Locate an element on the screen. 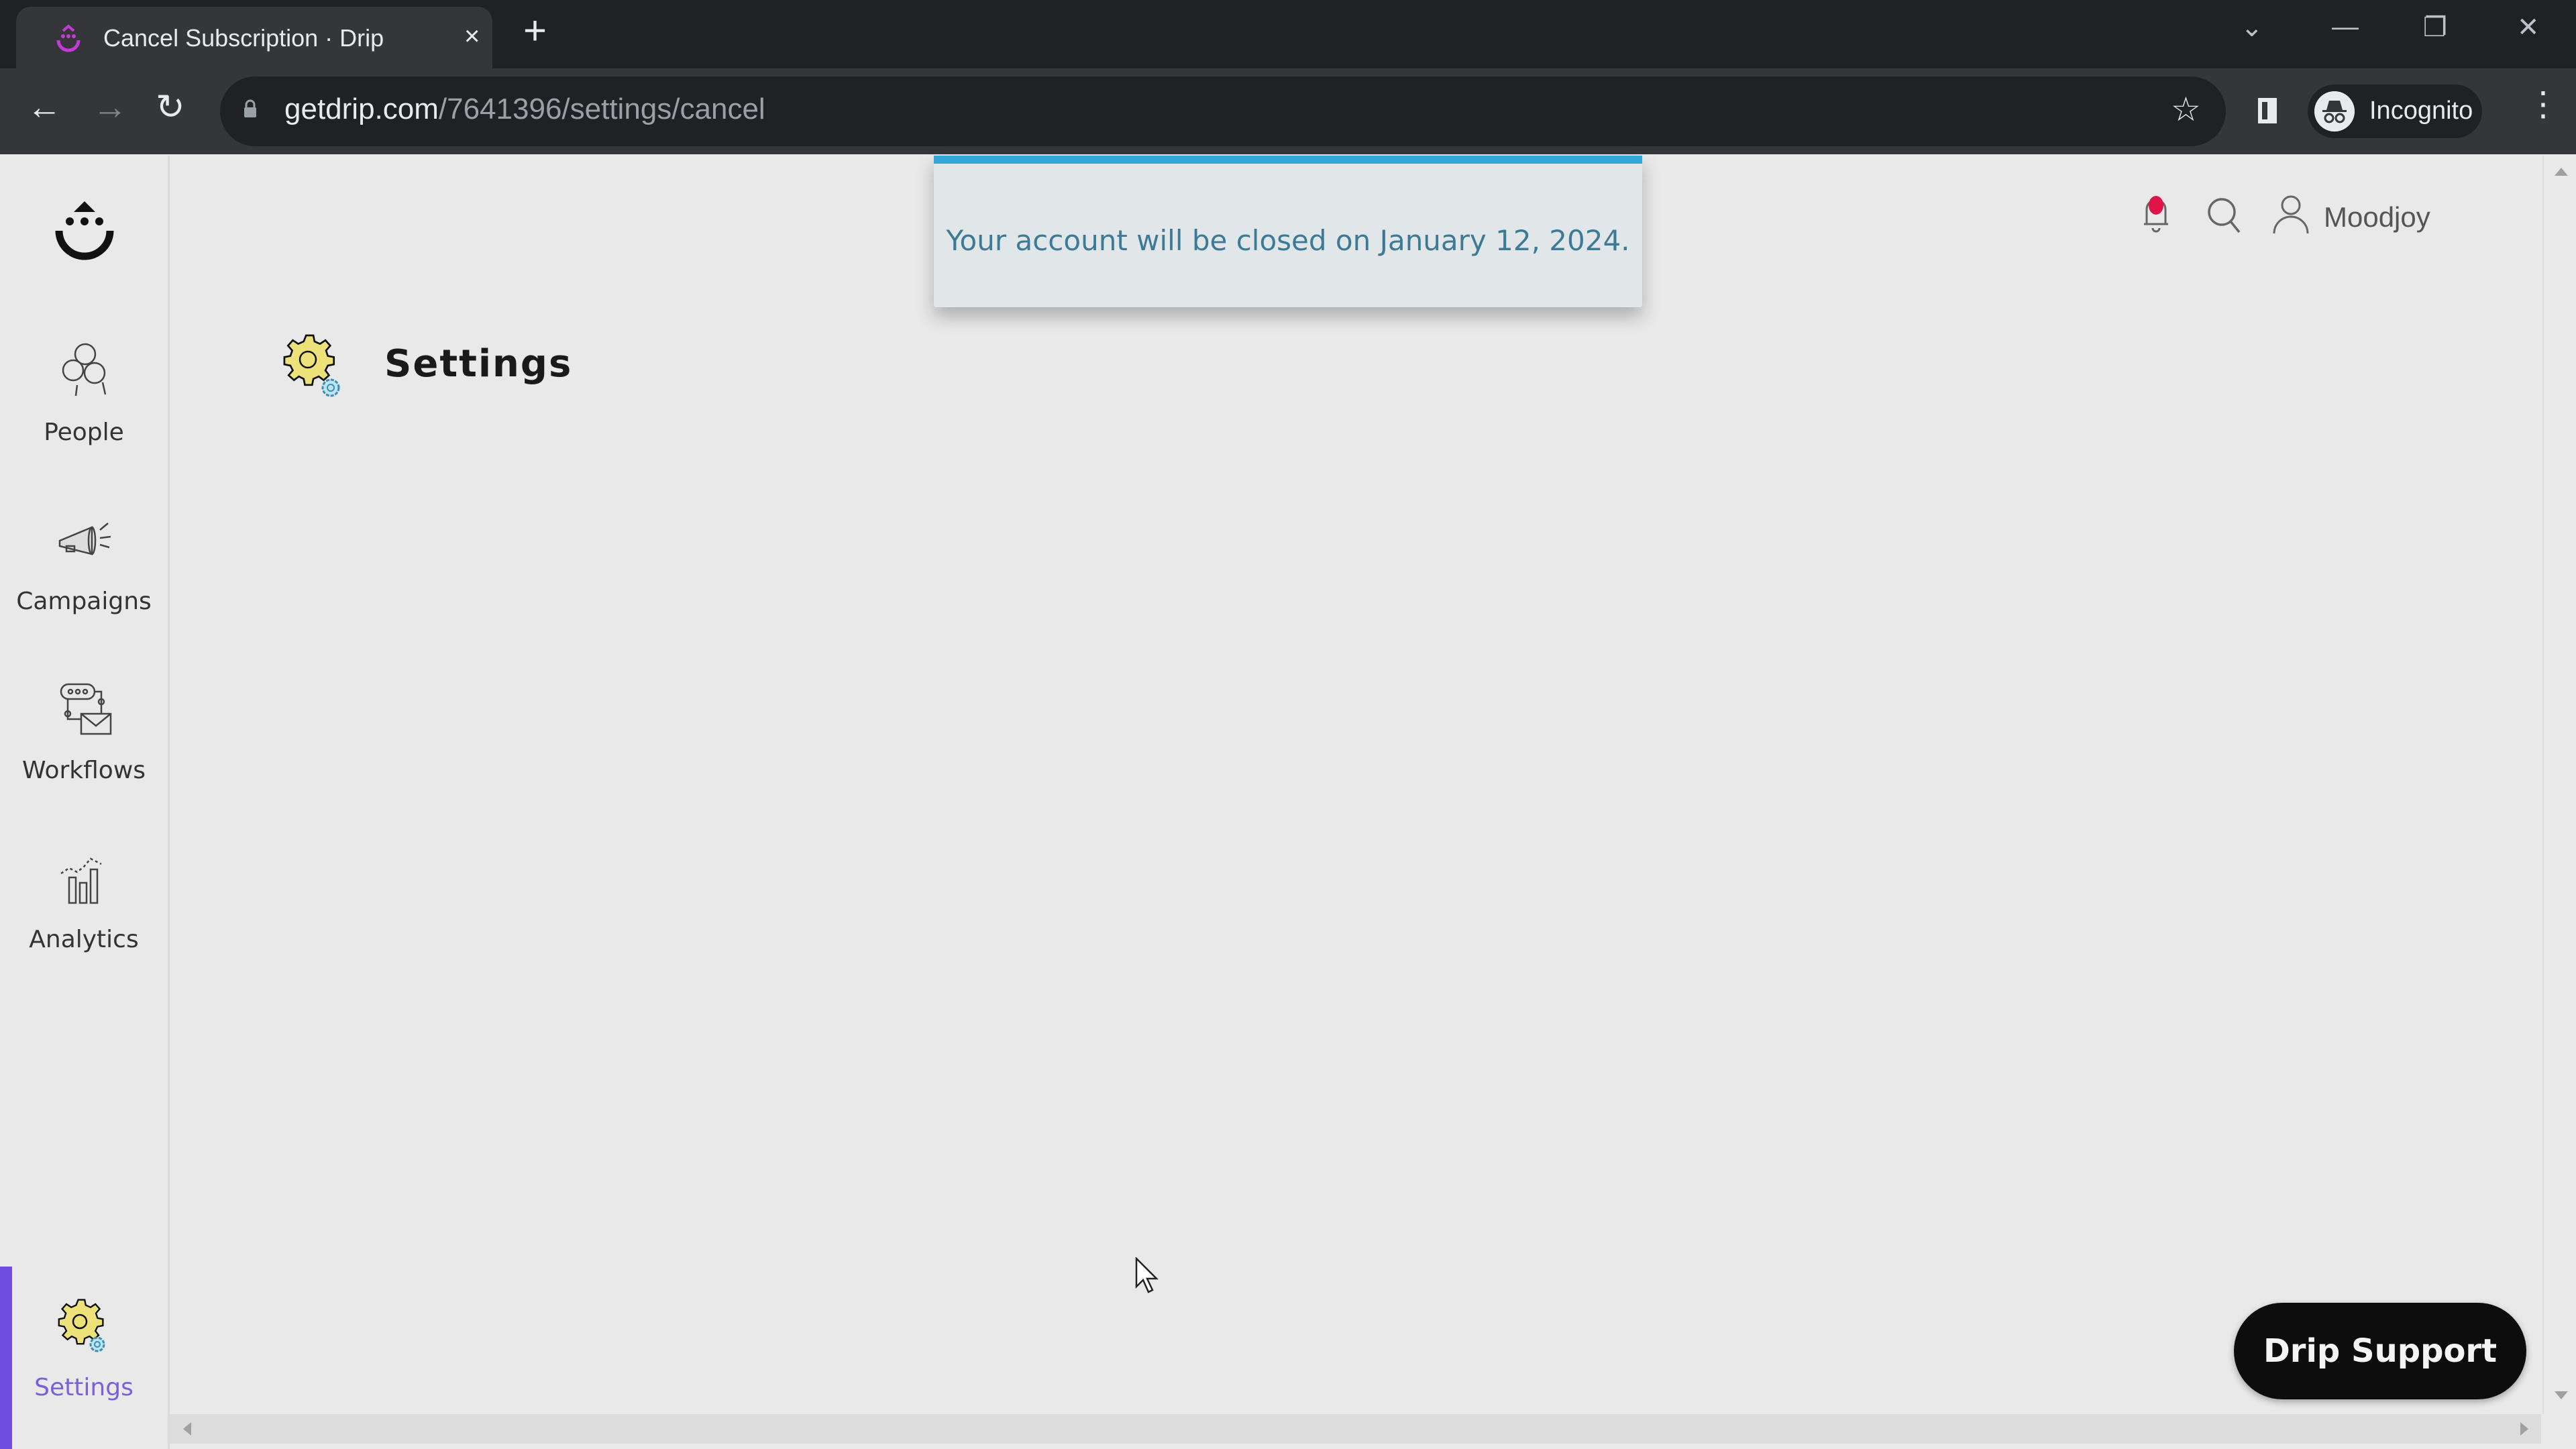 Image resolution: width=2576 pixels, height=1449 pixels. sidebar-item-label: Analytics is located at coordinates (84, 939).